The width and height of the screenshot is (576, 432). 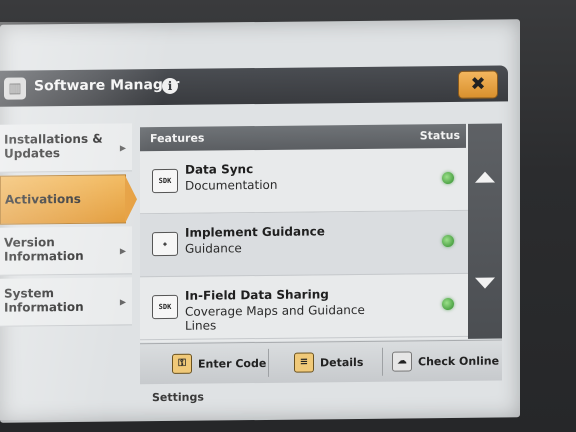 I want to click on features-column-header: Features, so click(x=177, y=138).